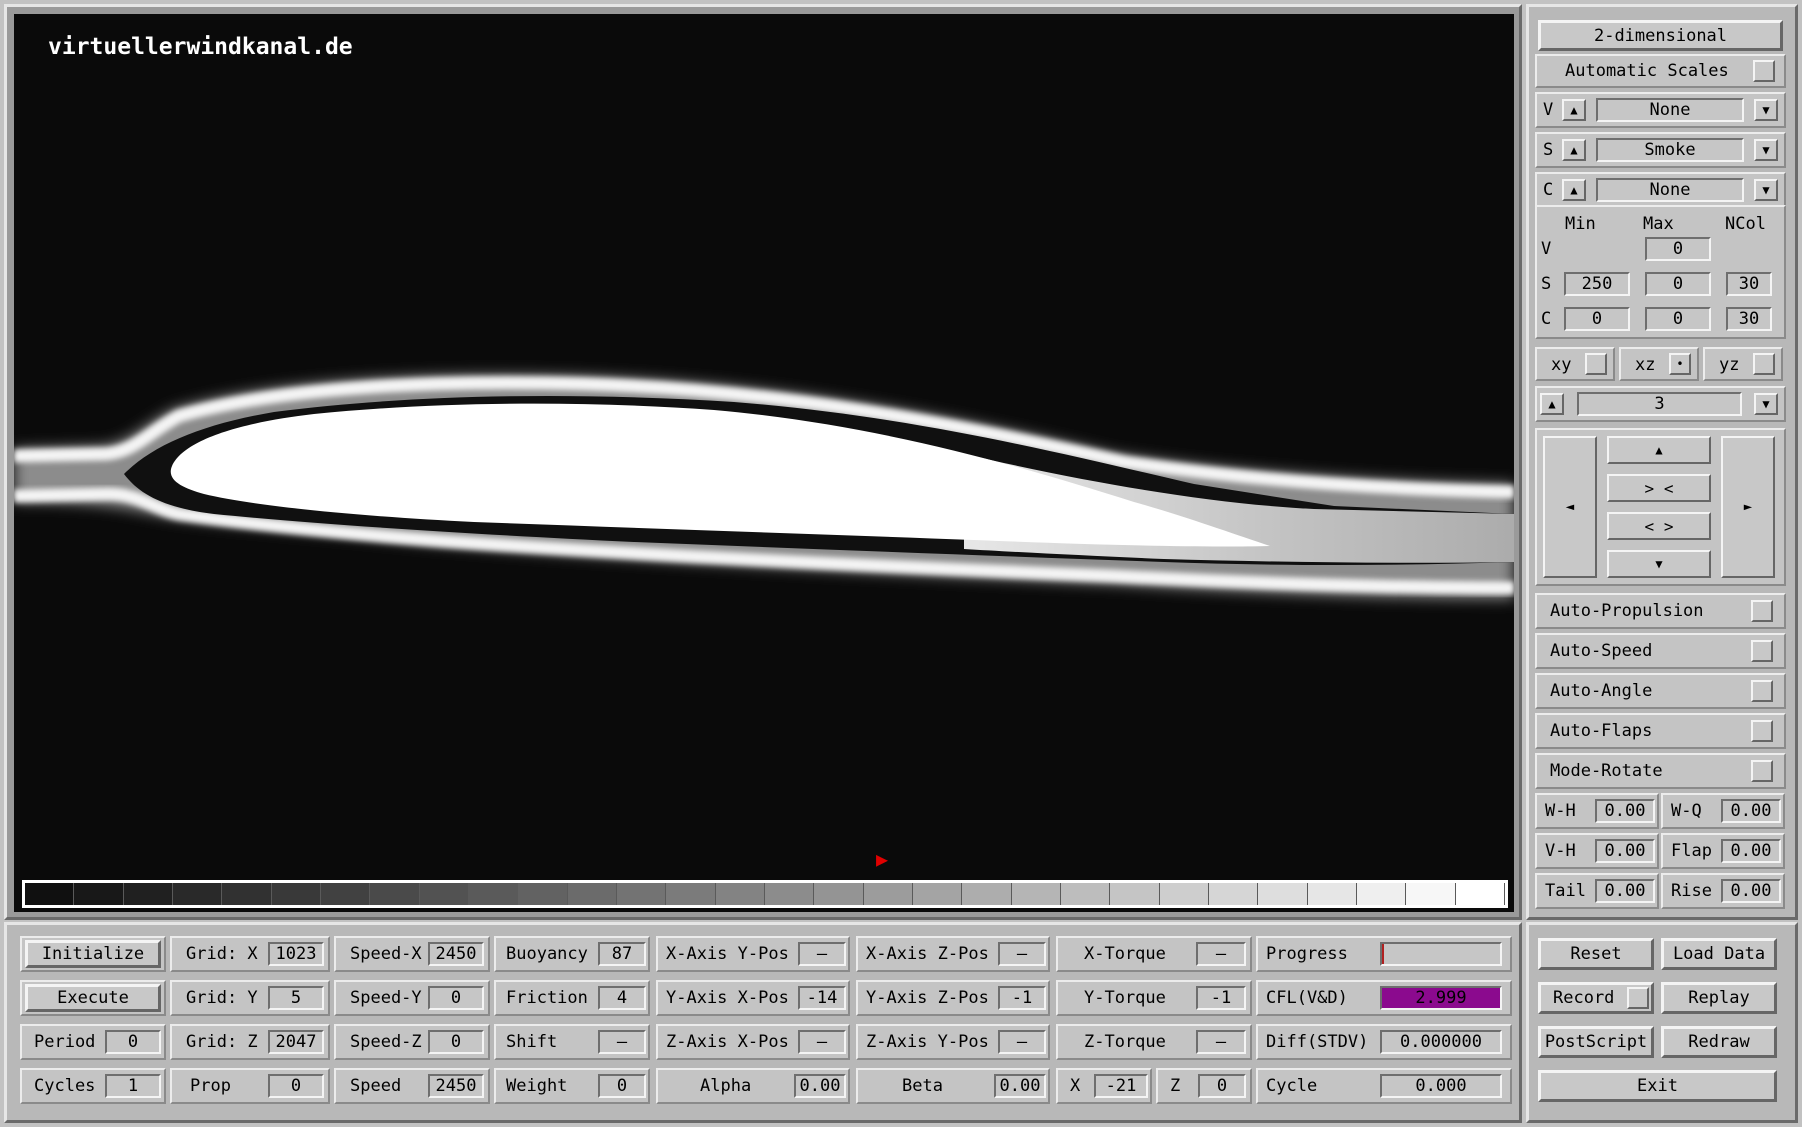 The image size is (1802, 1127). I want to click on prop-value: 0, so click(296, 1086).